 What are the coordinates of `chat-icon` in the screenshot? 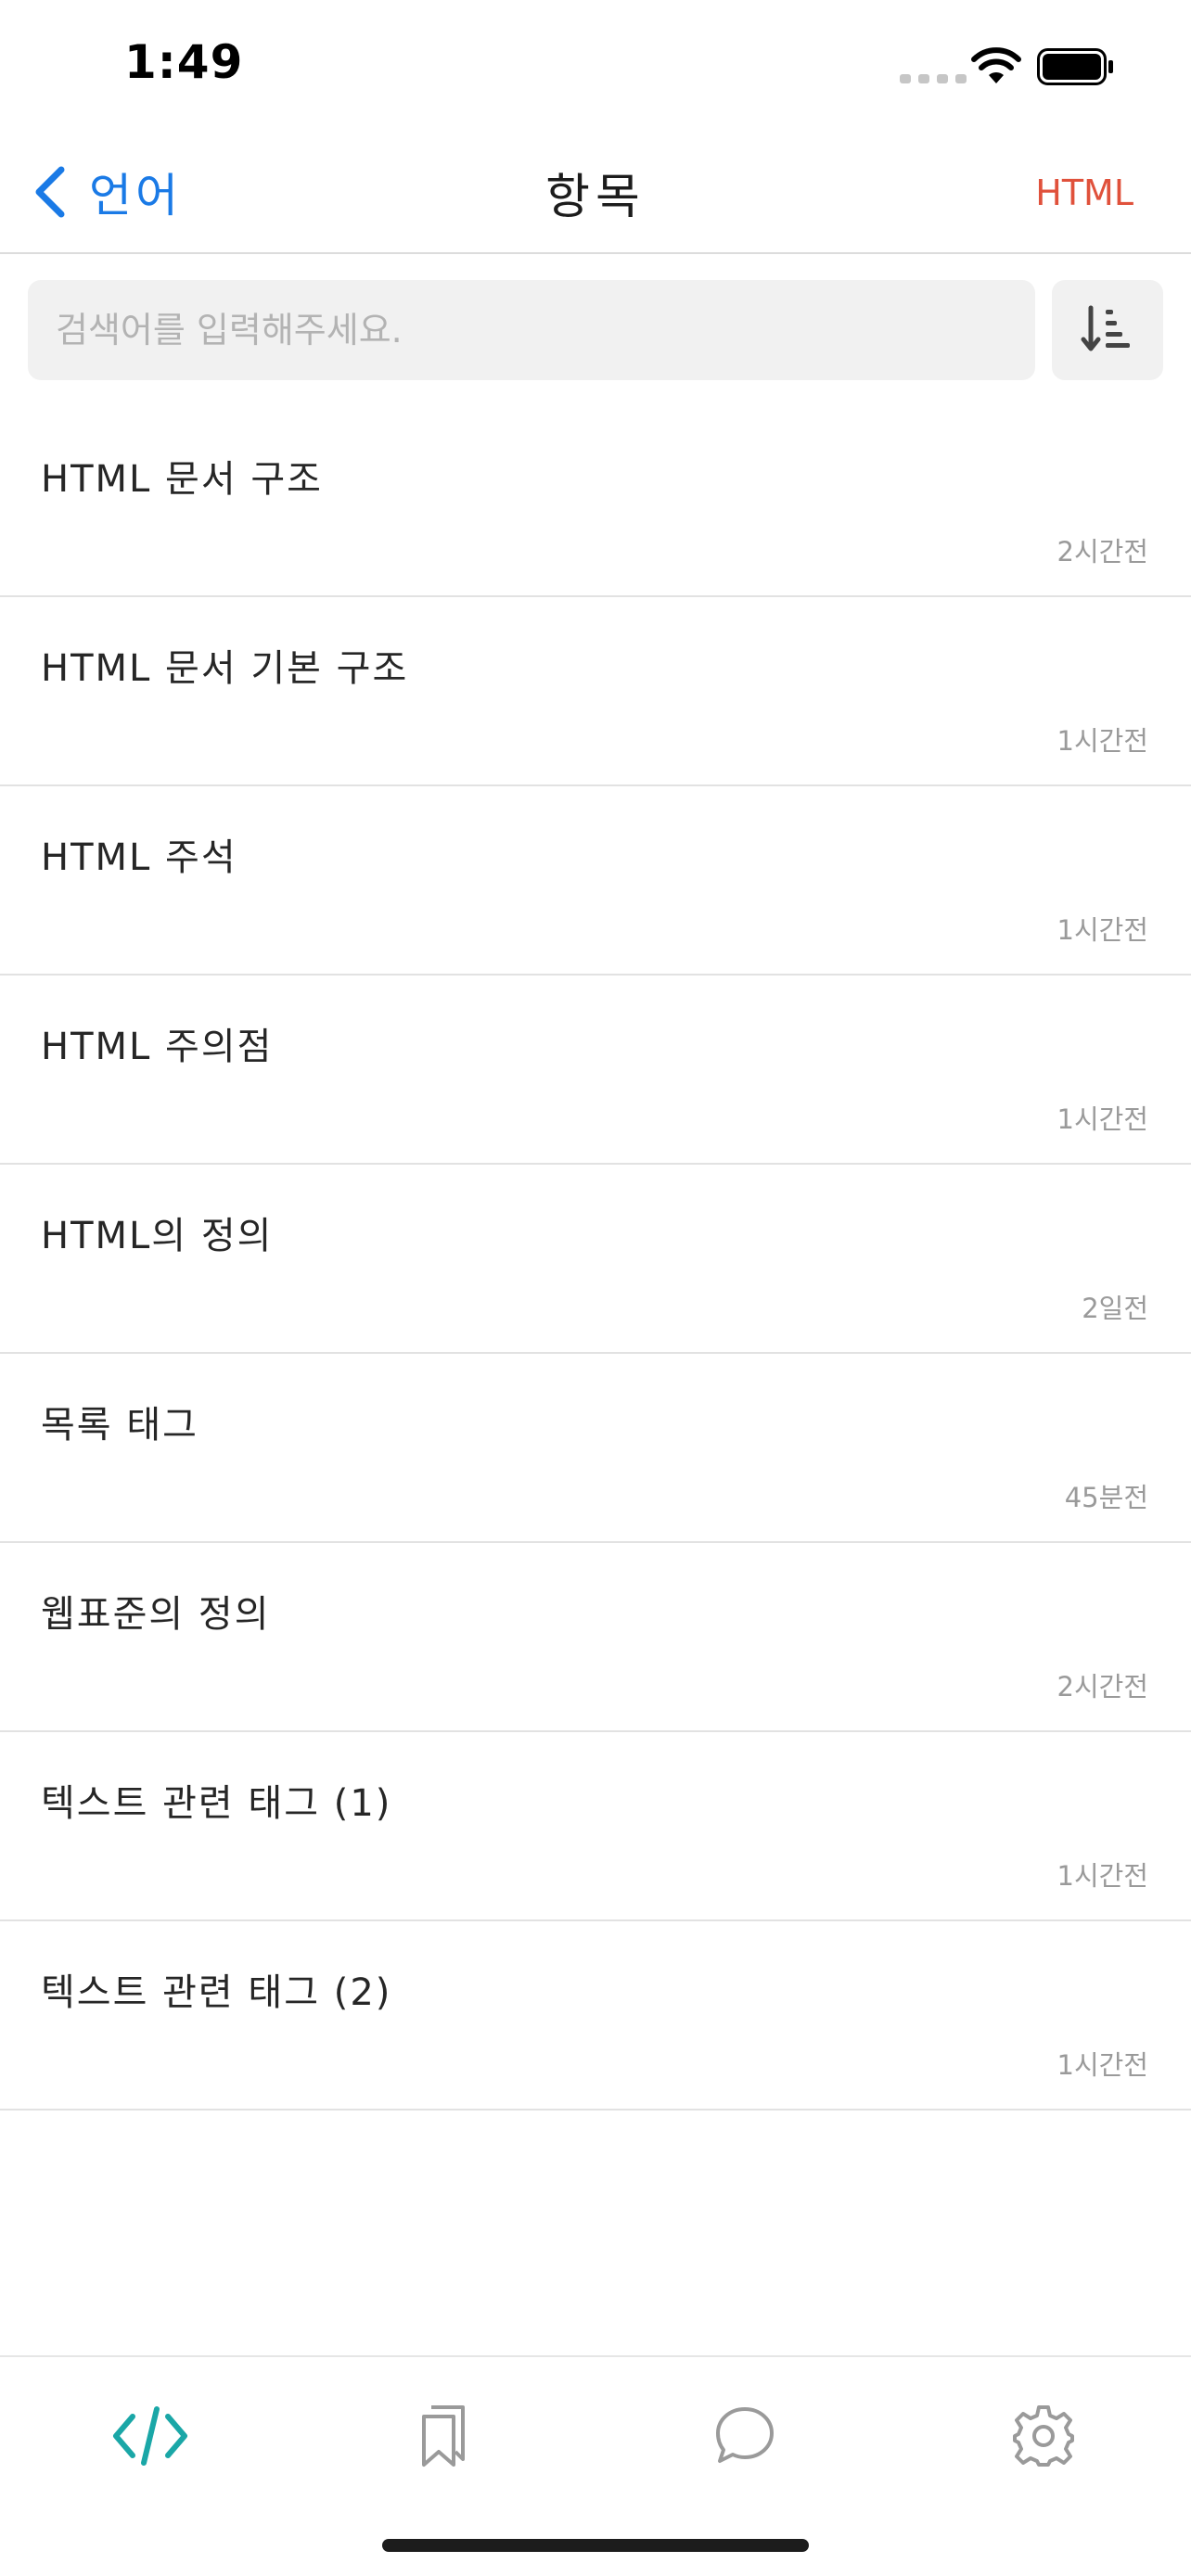 It's located at (745, 2435).